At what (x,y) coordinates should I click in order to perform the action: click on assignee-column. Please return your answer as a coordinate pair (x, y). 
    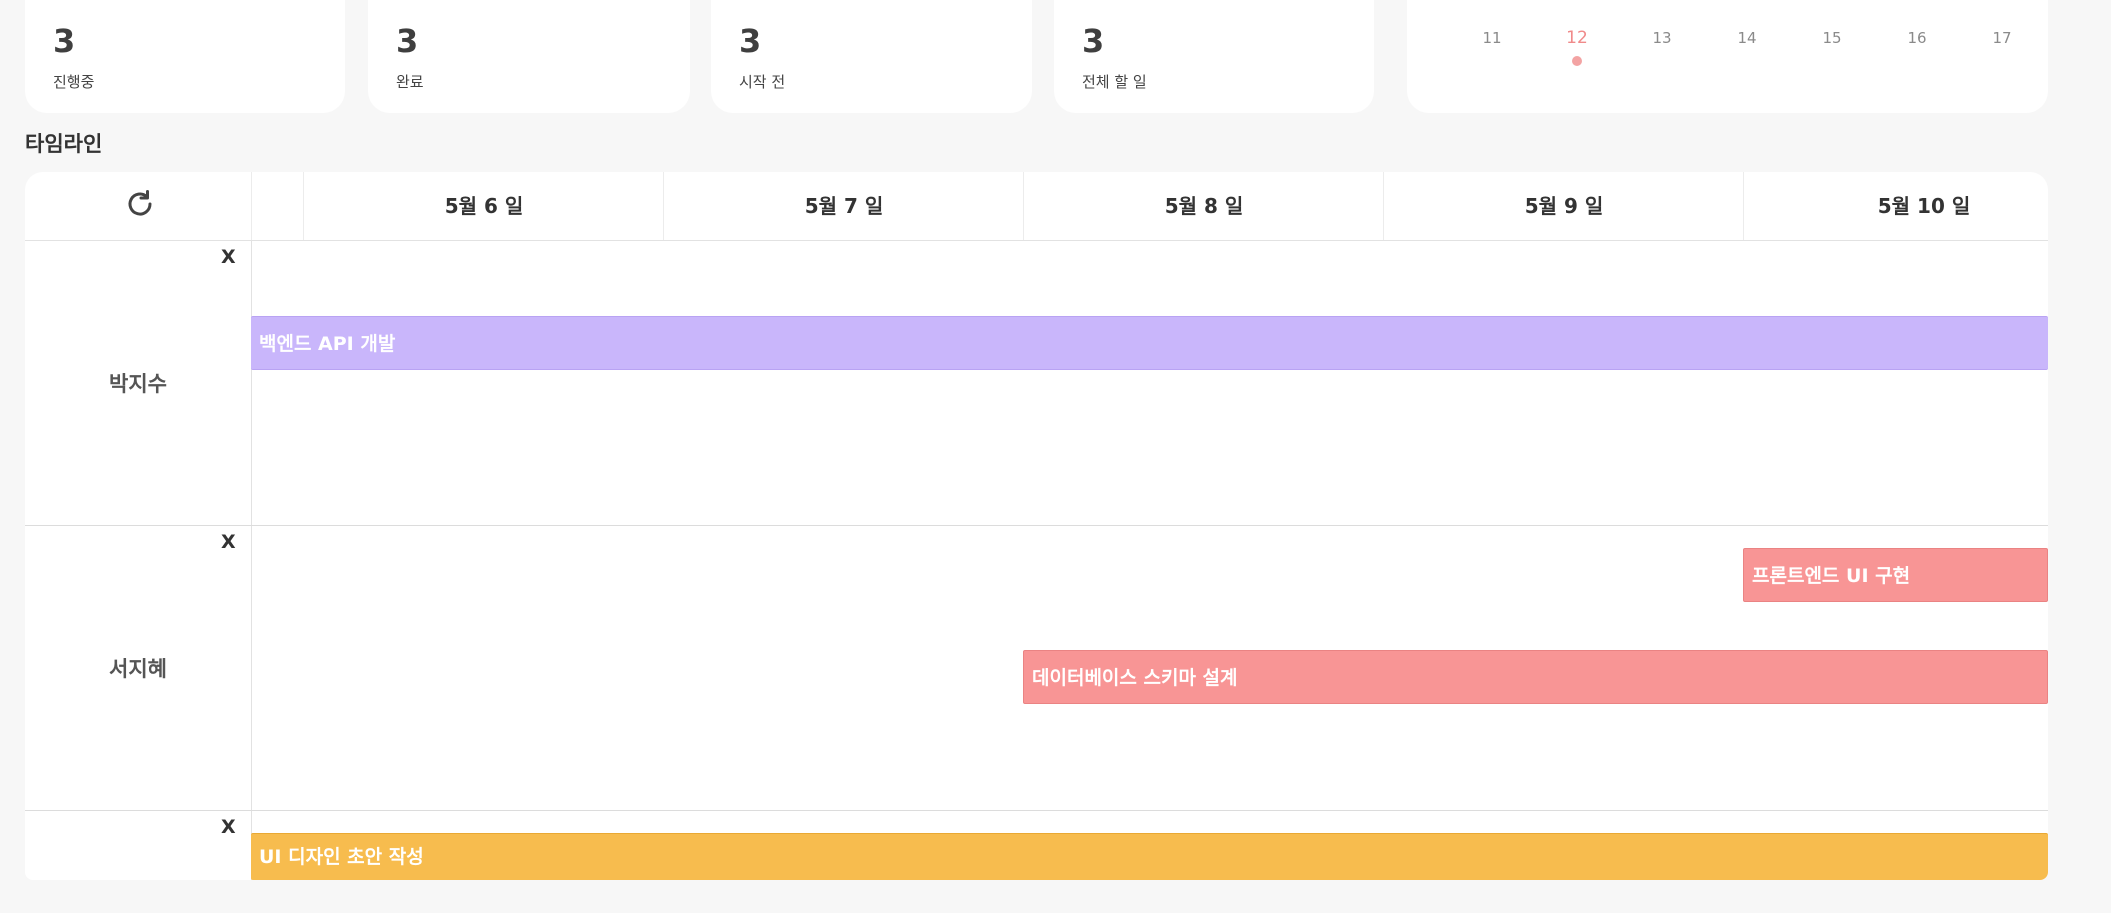
    Looking at the image, I should click on (138, 560).